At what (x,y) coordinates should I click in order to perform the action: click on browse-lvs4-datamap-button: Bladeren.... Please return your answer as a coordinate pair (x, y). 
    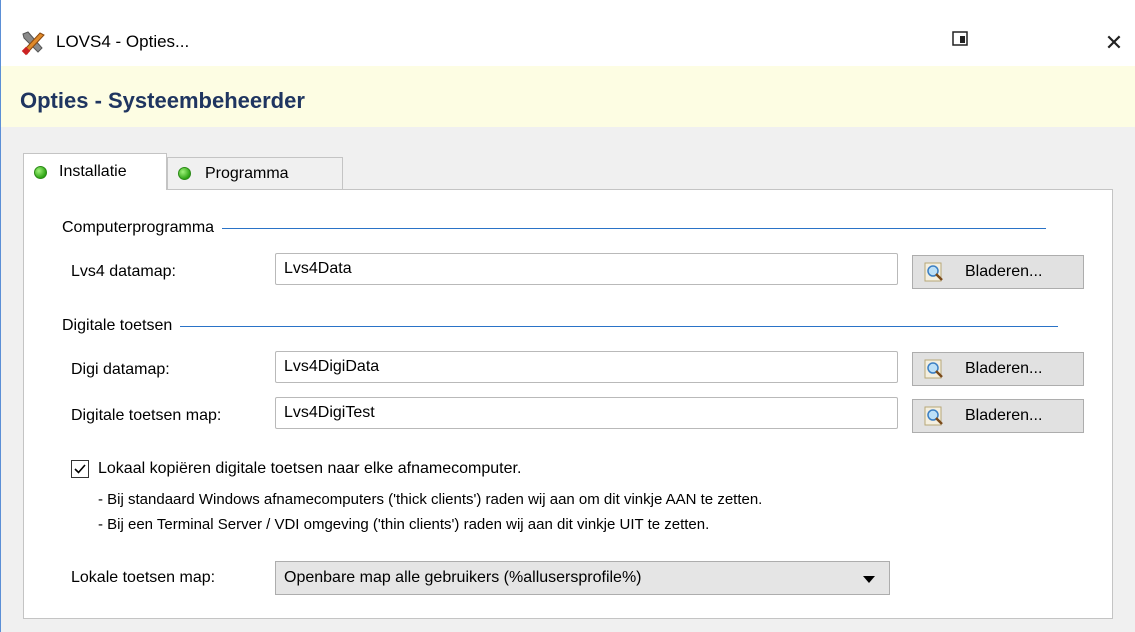
    Looking at the image, I should click on (998, 272).